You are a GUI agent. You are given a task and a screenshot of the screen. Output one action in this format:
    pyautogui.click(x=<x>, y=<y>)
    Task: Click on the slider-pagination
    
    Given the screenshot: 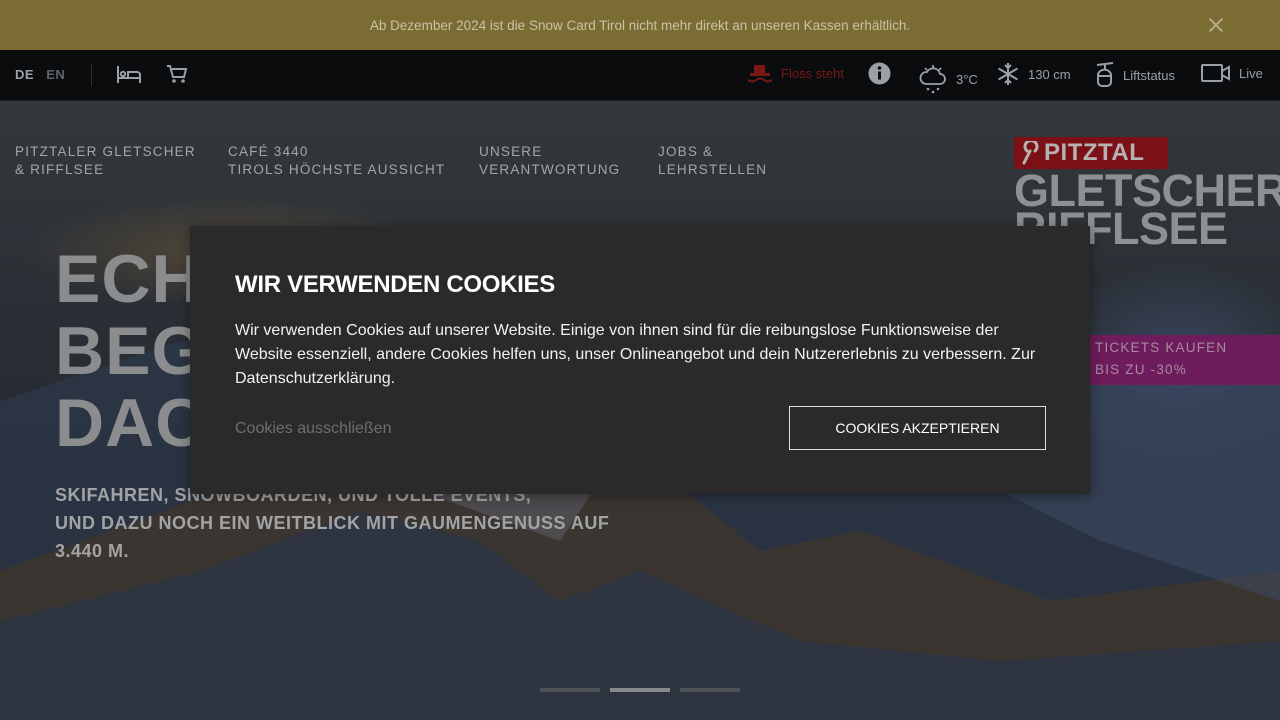 What is the action you would take?
    pyautogui.click(x=640, y=690)
    